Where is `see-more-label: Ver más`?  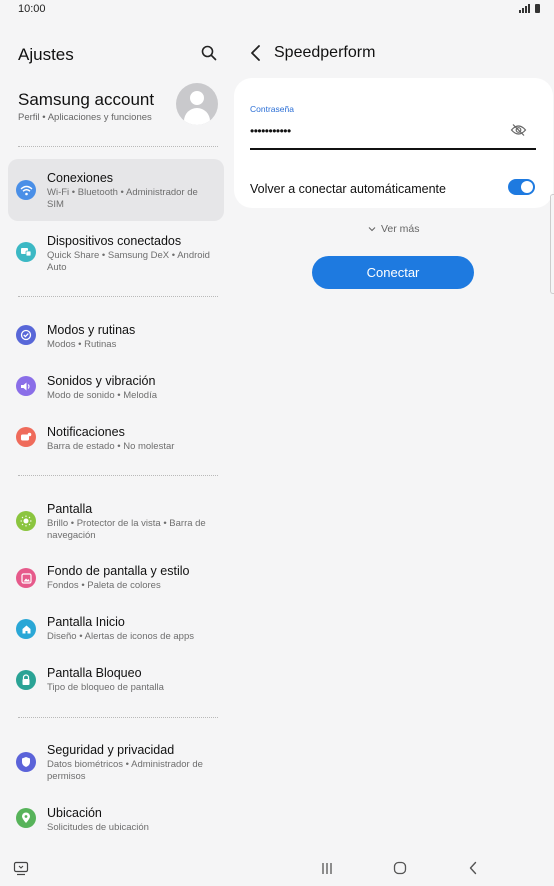
see-more-label: Ver más is located at coordinates (400, 229).